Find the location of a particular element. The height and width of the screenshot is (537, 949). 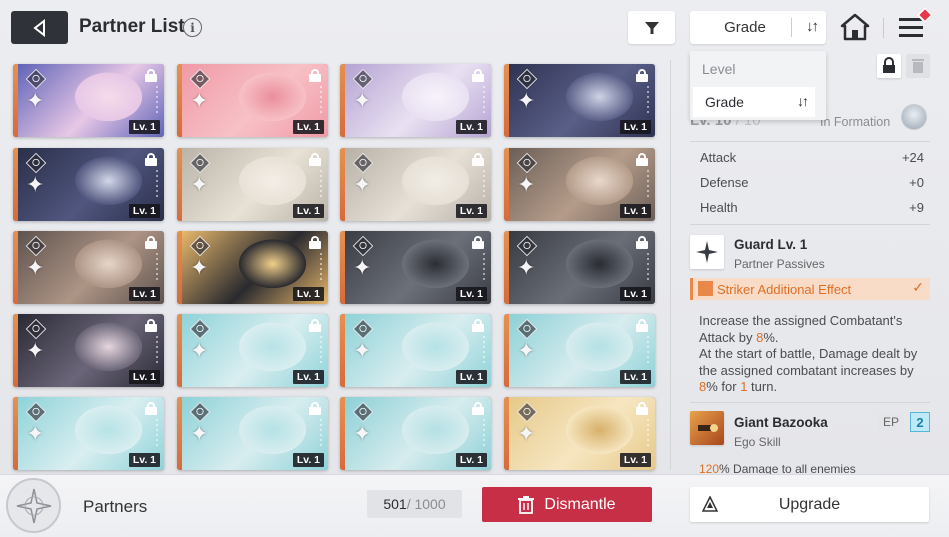

trash-icon is located at coordinates (918, 66).